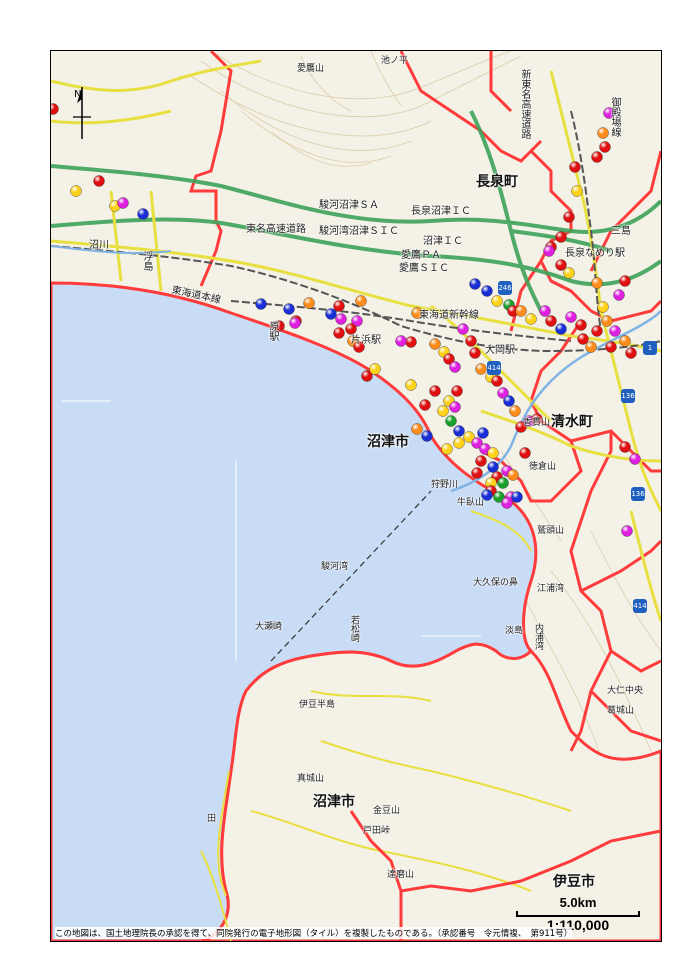 The image size is (690, 976). What do you see at coordinates (354, 628) in the screenshot?
I see `label-wakamatsuzaki: 若松崎` at bounding box center [354, 628].